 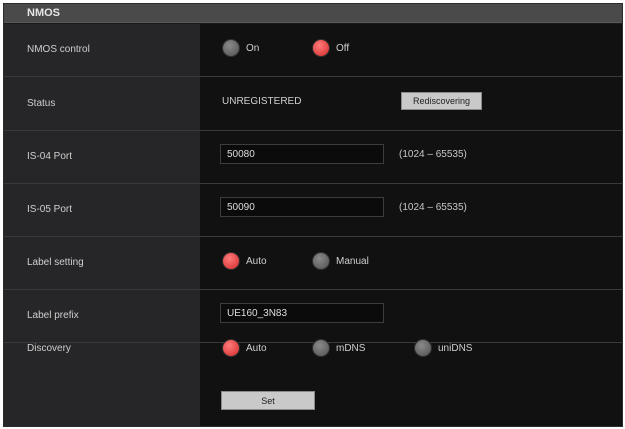 I want to click on label-setting-label: Label setting, so click(x=55, y=262).